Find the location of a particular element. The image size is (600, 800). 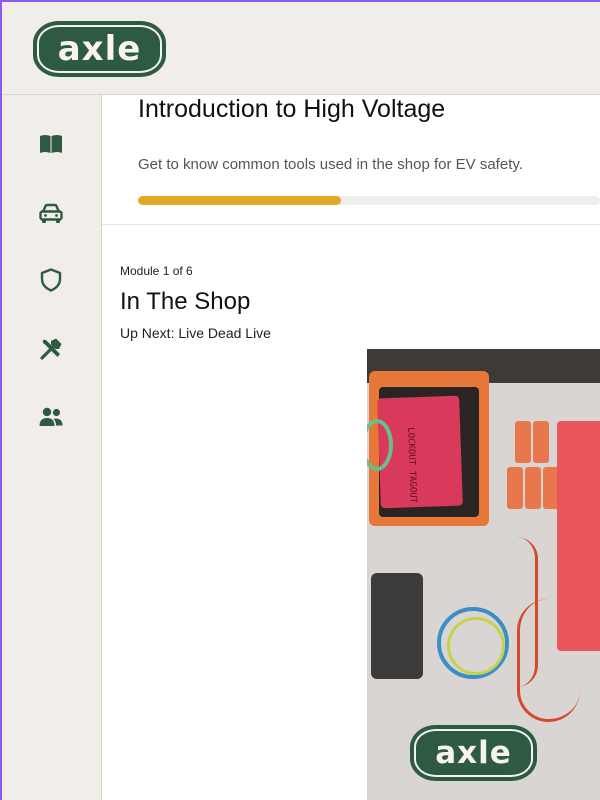

meter-device is located at coordinates (397, 626).